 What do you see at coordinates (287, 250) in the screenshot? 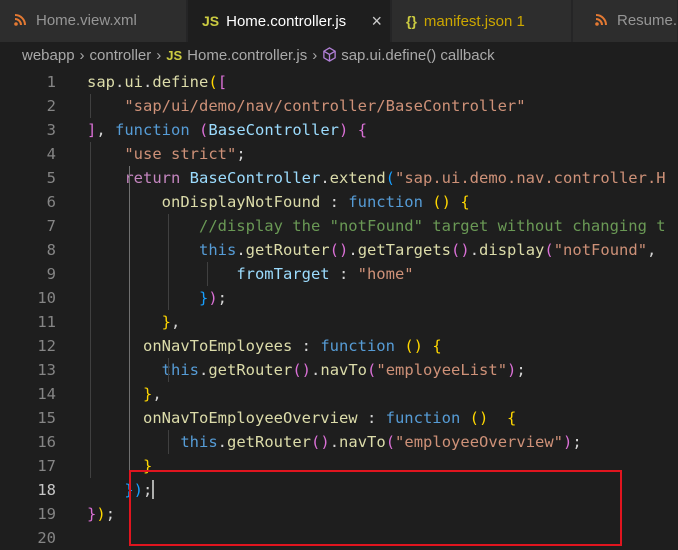
I see `code-token: getRouter` at bounding box center [287, 250].